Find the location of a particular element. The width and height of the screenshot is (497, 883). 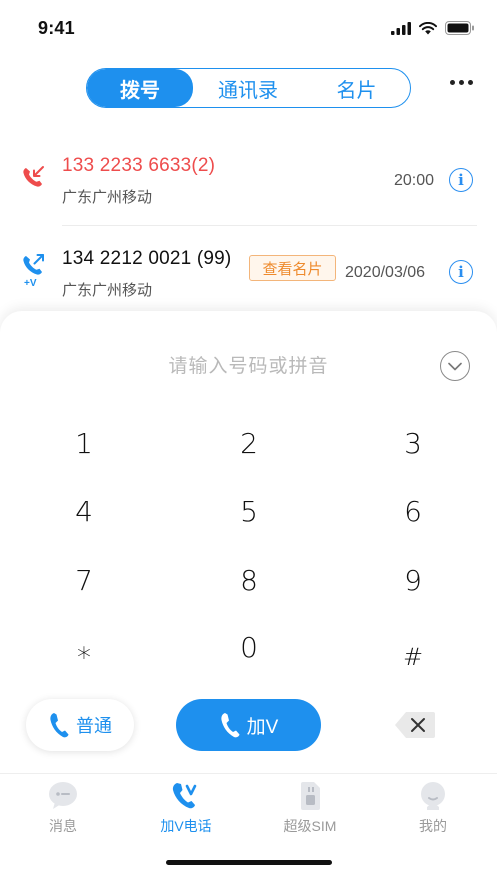

message-bubble-icon is located at coordinates (63, 795).